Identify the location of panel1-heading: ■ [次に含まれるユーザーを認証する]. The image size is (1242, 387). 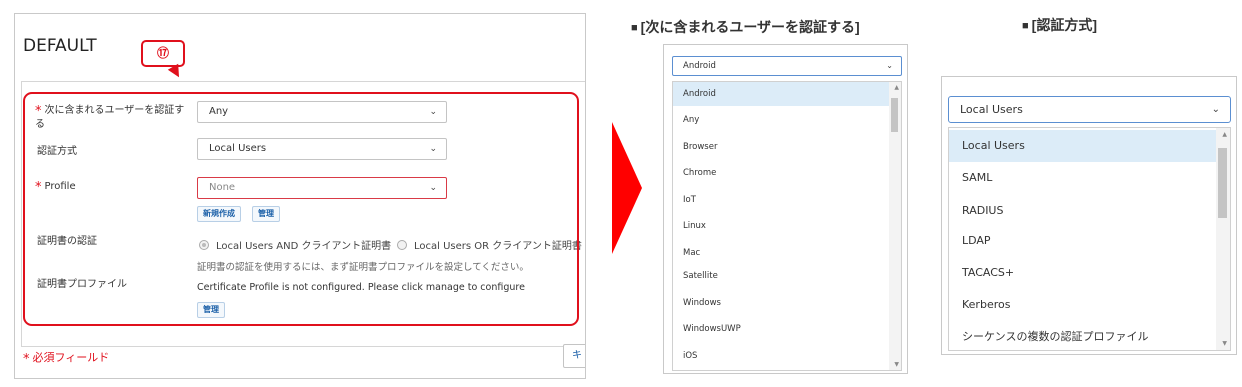
(745, 27).